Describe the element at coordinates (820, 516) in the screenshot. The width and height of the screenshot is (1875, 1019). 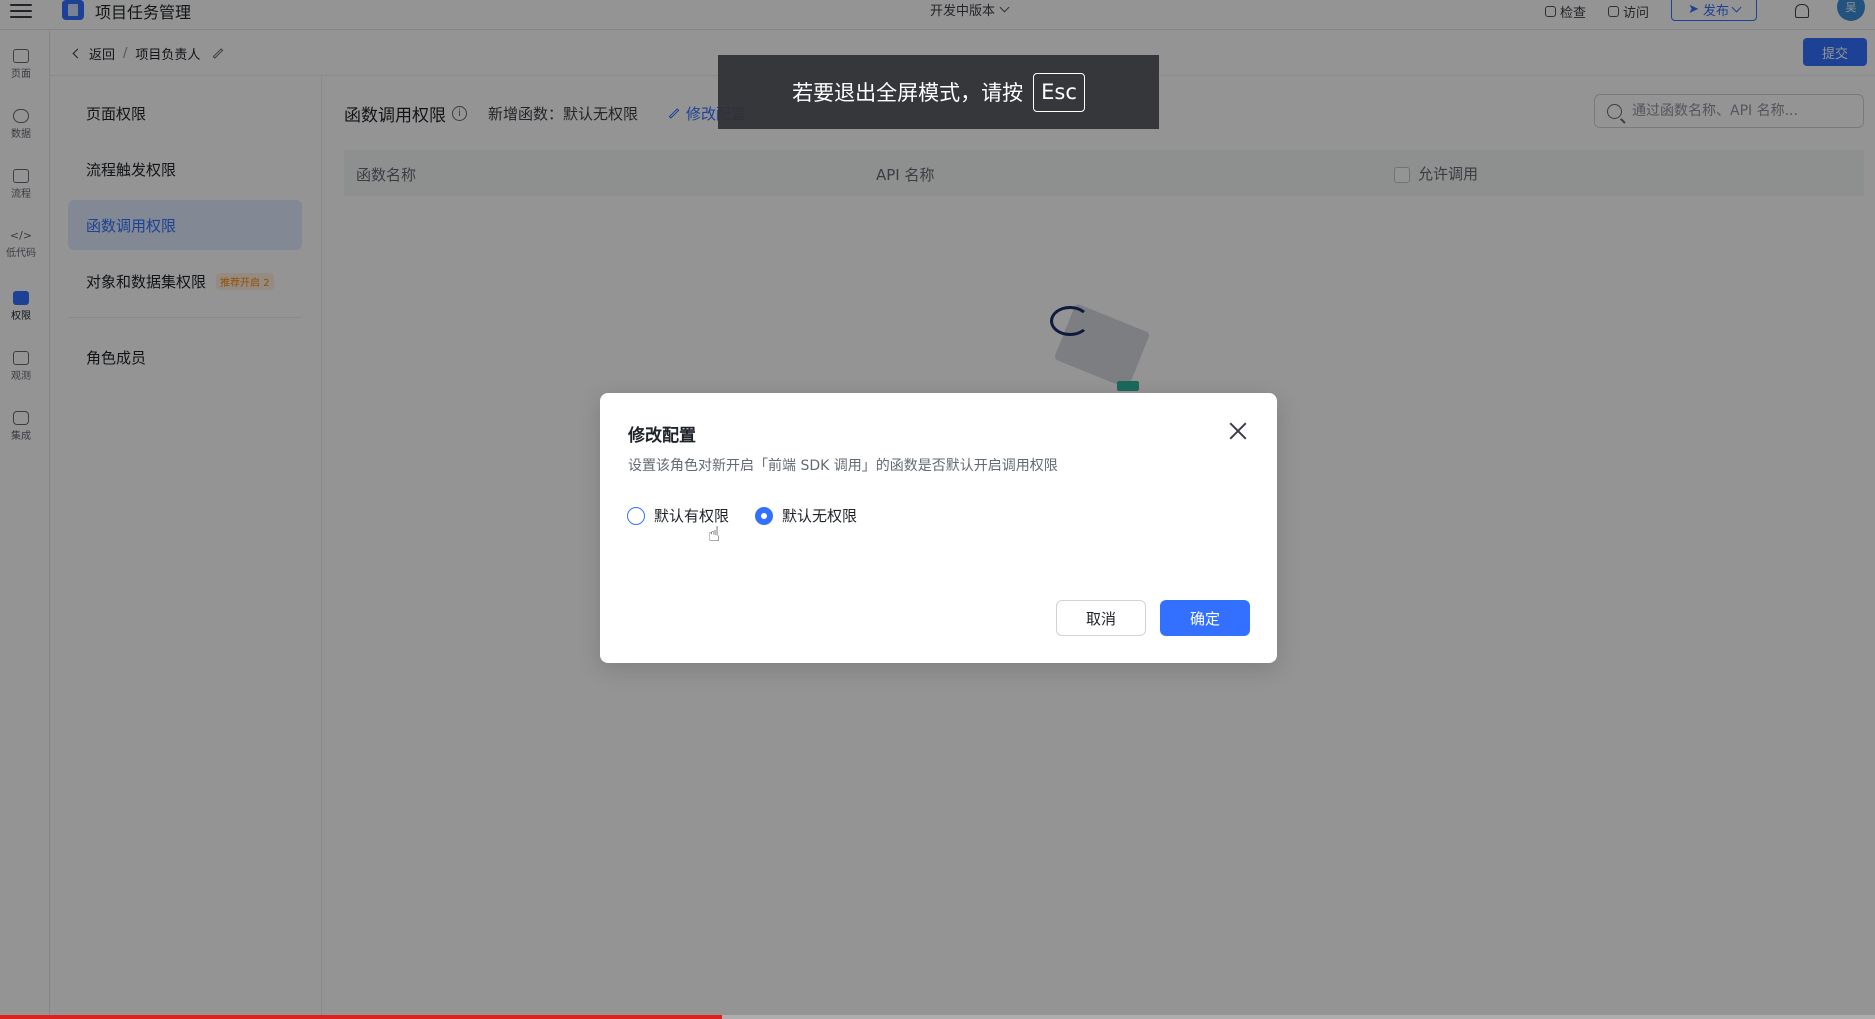
I see `radio-label: 默认无权限` at that location.